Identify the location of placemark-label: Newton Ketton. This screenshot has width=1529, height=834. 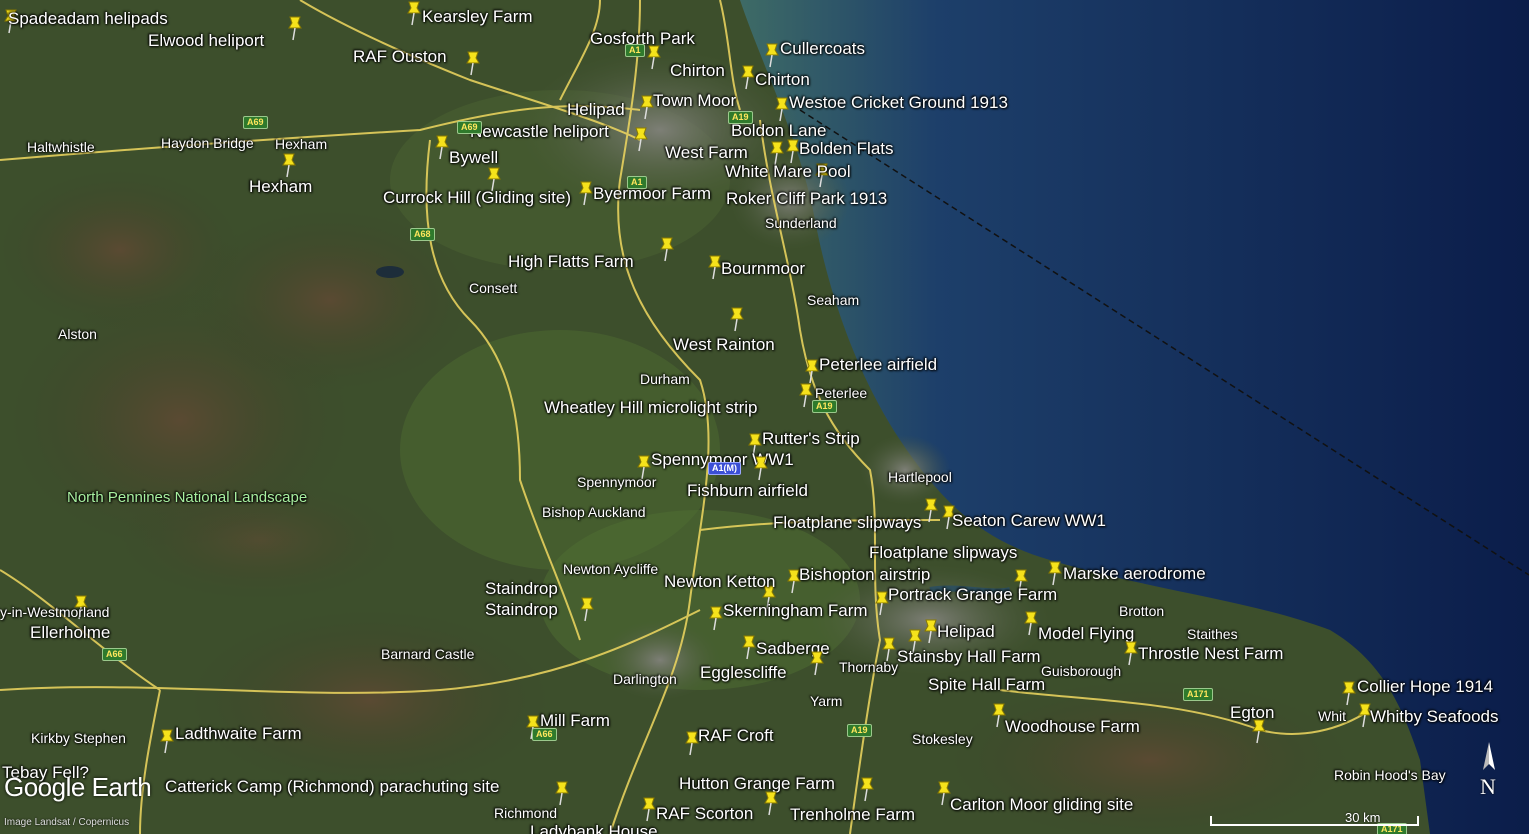
(720, 581).